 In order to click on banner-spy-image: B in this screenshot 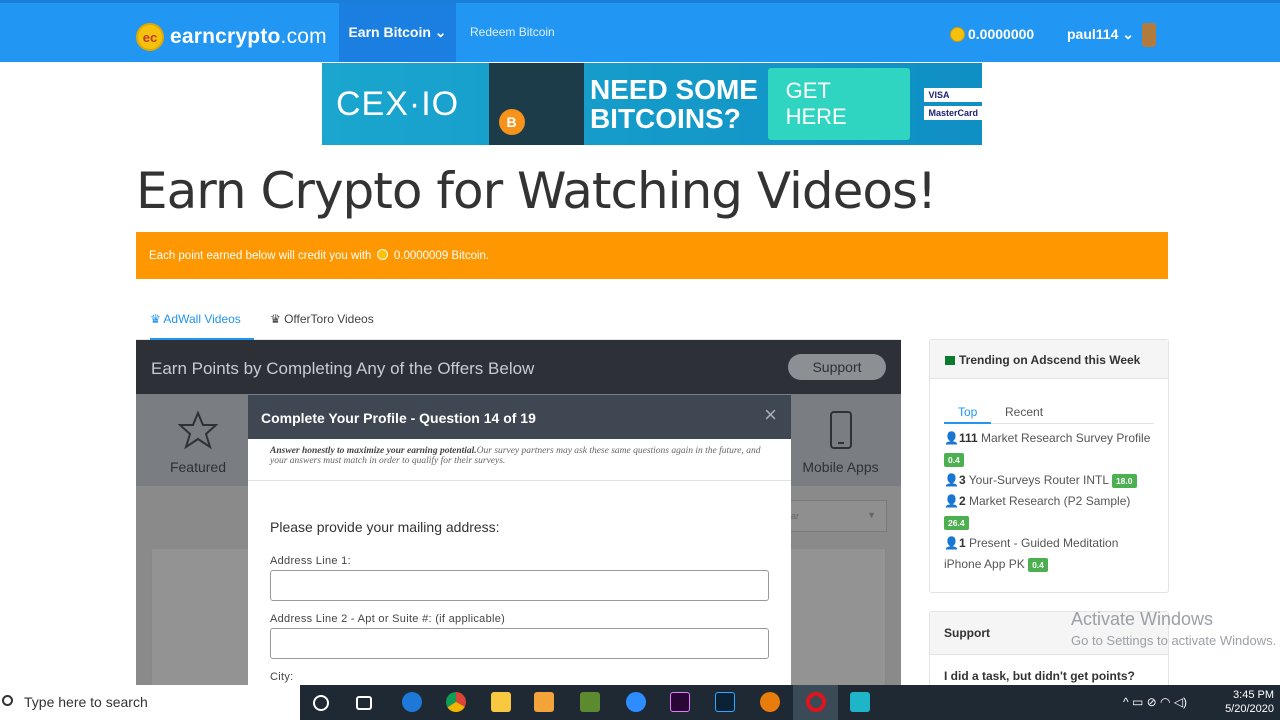, I will do `click(536, 104)`.